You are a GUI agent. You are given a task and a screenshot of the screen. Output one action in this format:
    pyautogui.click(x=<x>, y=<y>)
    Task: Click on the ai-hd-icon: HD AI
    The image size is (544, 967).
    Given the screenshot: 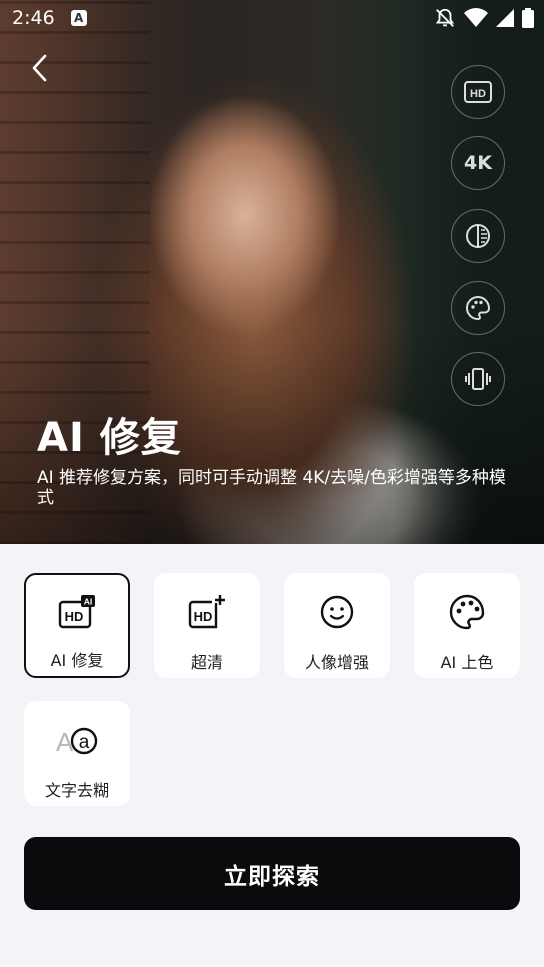 What is the action you would take?
    pyautogui.click(x=77, y=612)
    